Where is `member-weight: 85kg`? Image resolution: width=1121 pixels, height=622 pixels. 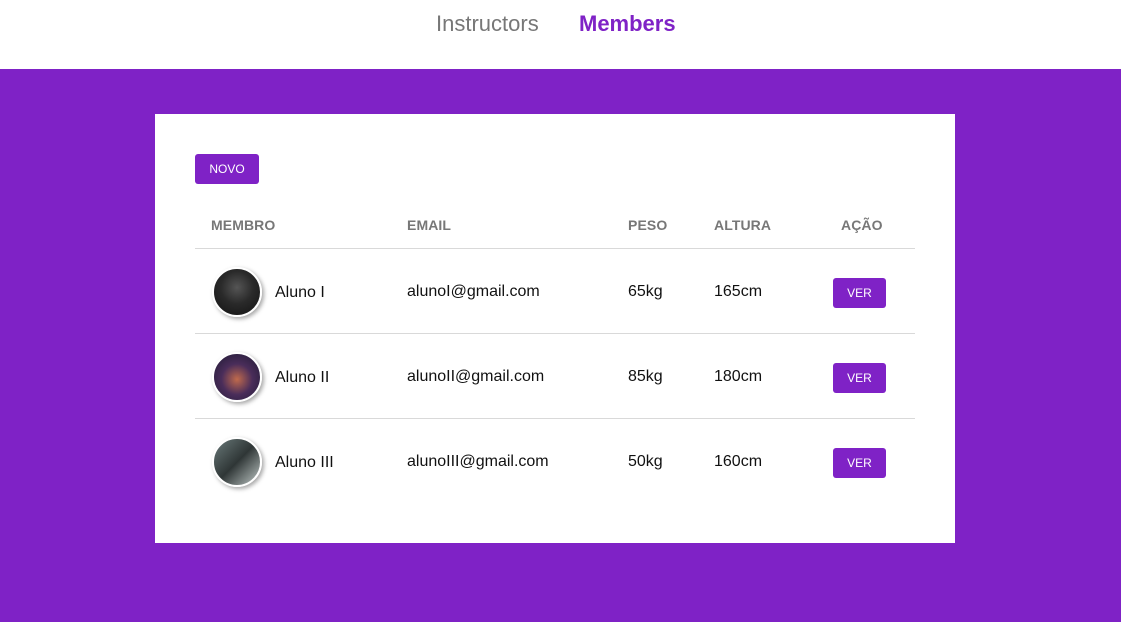
member-weight: 85kg is located at coordinates (645, 376).